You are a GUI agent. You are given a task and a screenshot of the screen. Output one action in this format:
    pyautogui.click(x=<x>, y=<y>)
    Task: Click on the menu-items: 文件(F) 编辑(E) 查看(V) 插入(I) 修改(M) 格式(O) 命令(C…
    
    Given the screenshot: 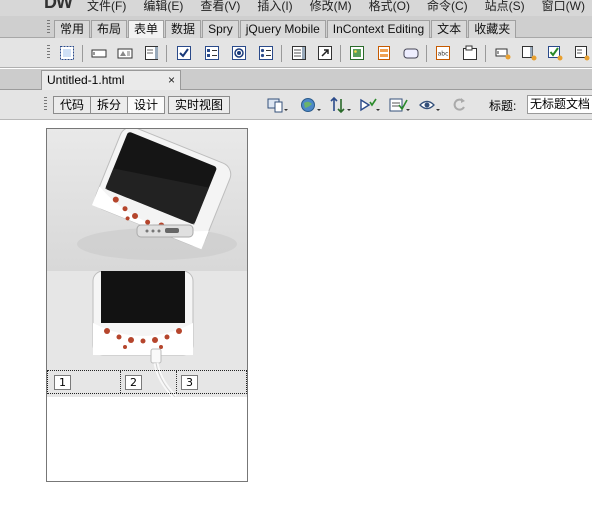 What is the action you would take?
    pyautogui.click(x=339, y=7)
    